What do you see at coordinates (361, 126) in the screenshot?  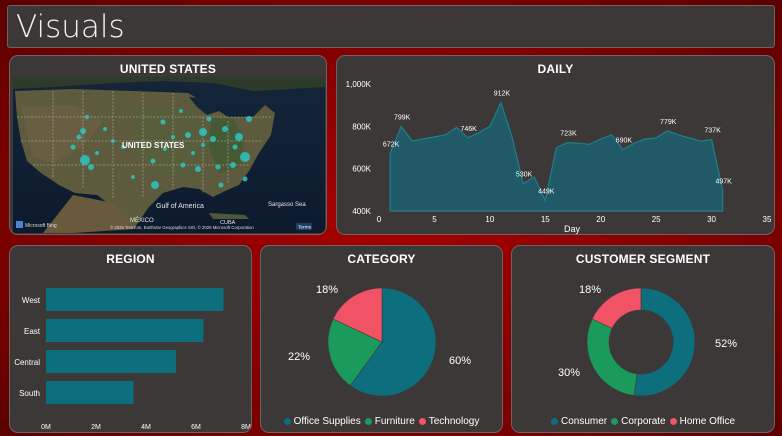 I see `daily-y-tick-label: 800K` at bounding box center [361, 126].